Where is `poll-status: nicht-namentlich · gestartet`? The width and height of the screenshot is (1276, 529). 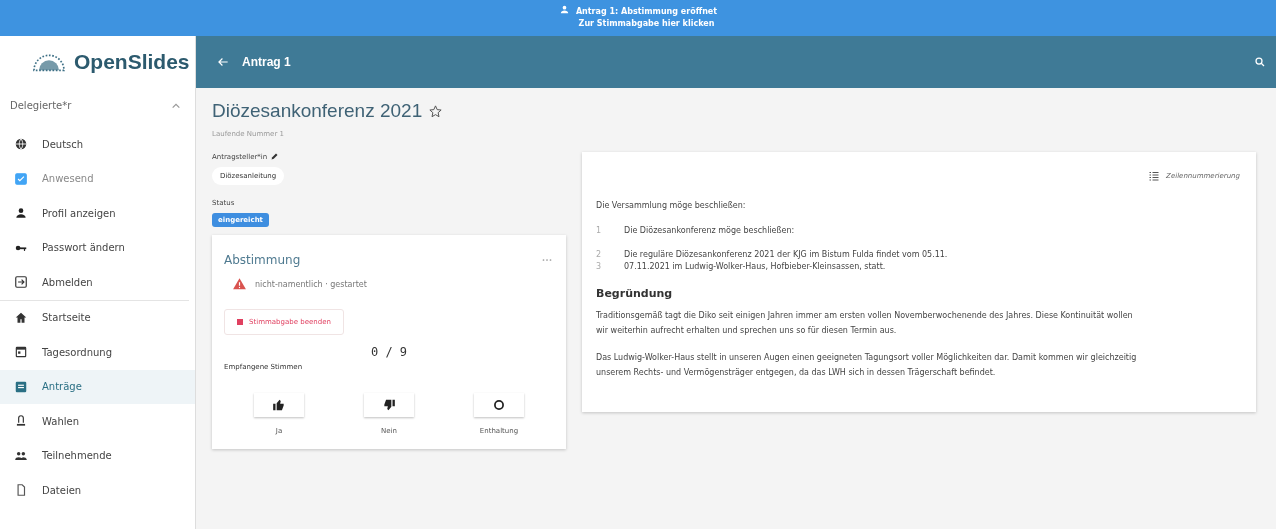 poll-status: nicht-namentlich · gestartet is located at coordinates (311, 284).